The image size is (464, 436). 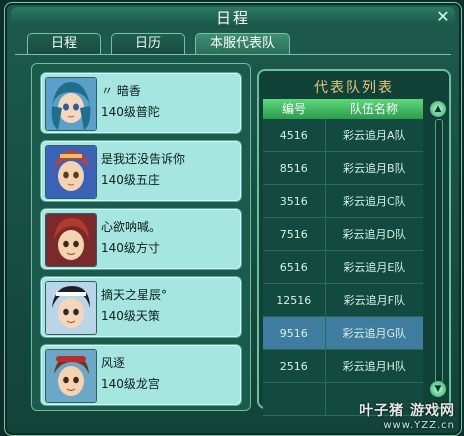 I want to click on watermark-url: www.YZZ.cn, so click(x=419, y=425).